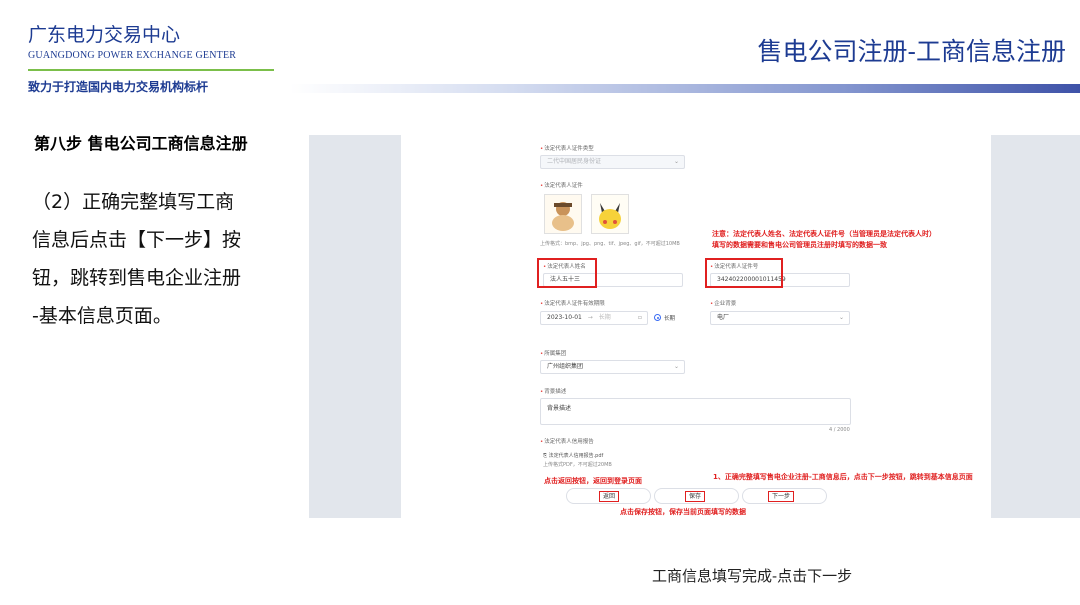 This screenshot has height=605, width=1080. I want to click on id-type-label: •法定代表人证件类型, so click(567, 149).